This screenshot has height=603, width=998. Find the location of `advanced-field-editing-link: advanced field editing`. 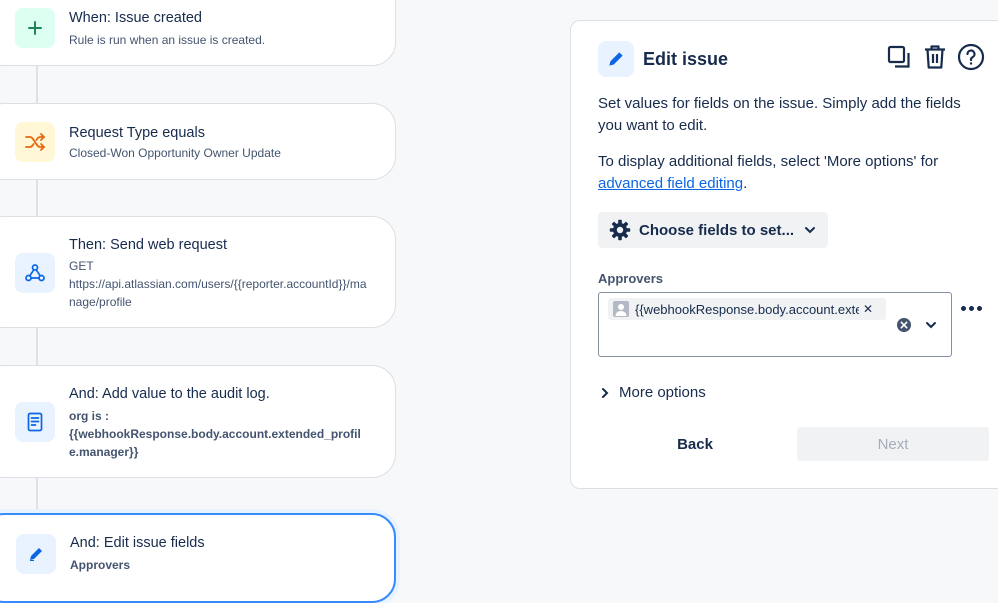

advanced-field-editing-link: advanced field editing is located at coordinates (670, 183).